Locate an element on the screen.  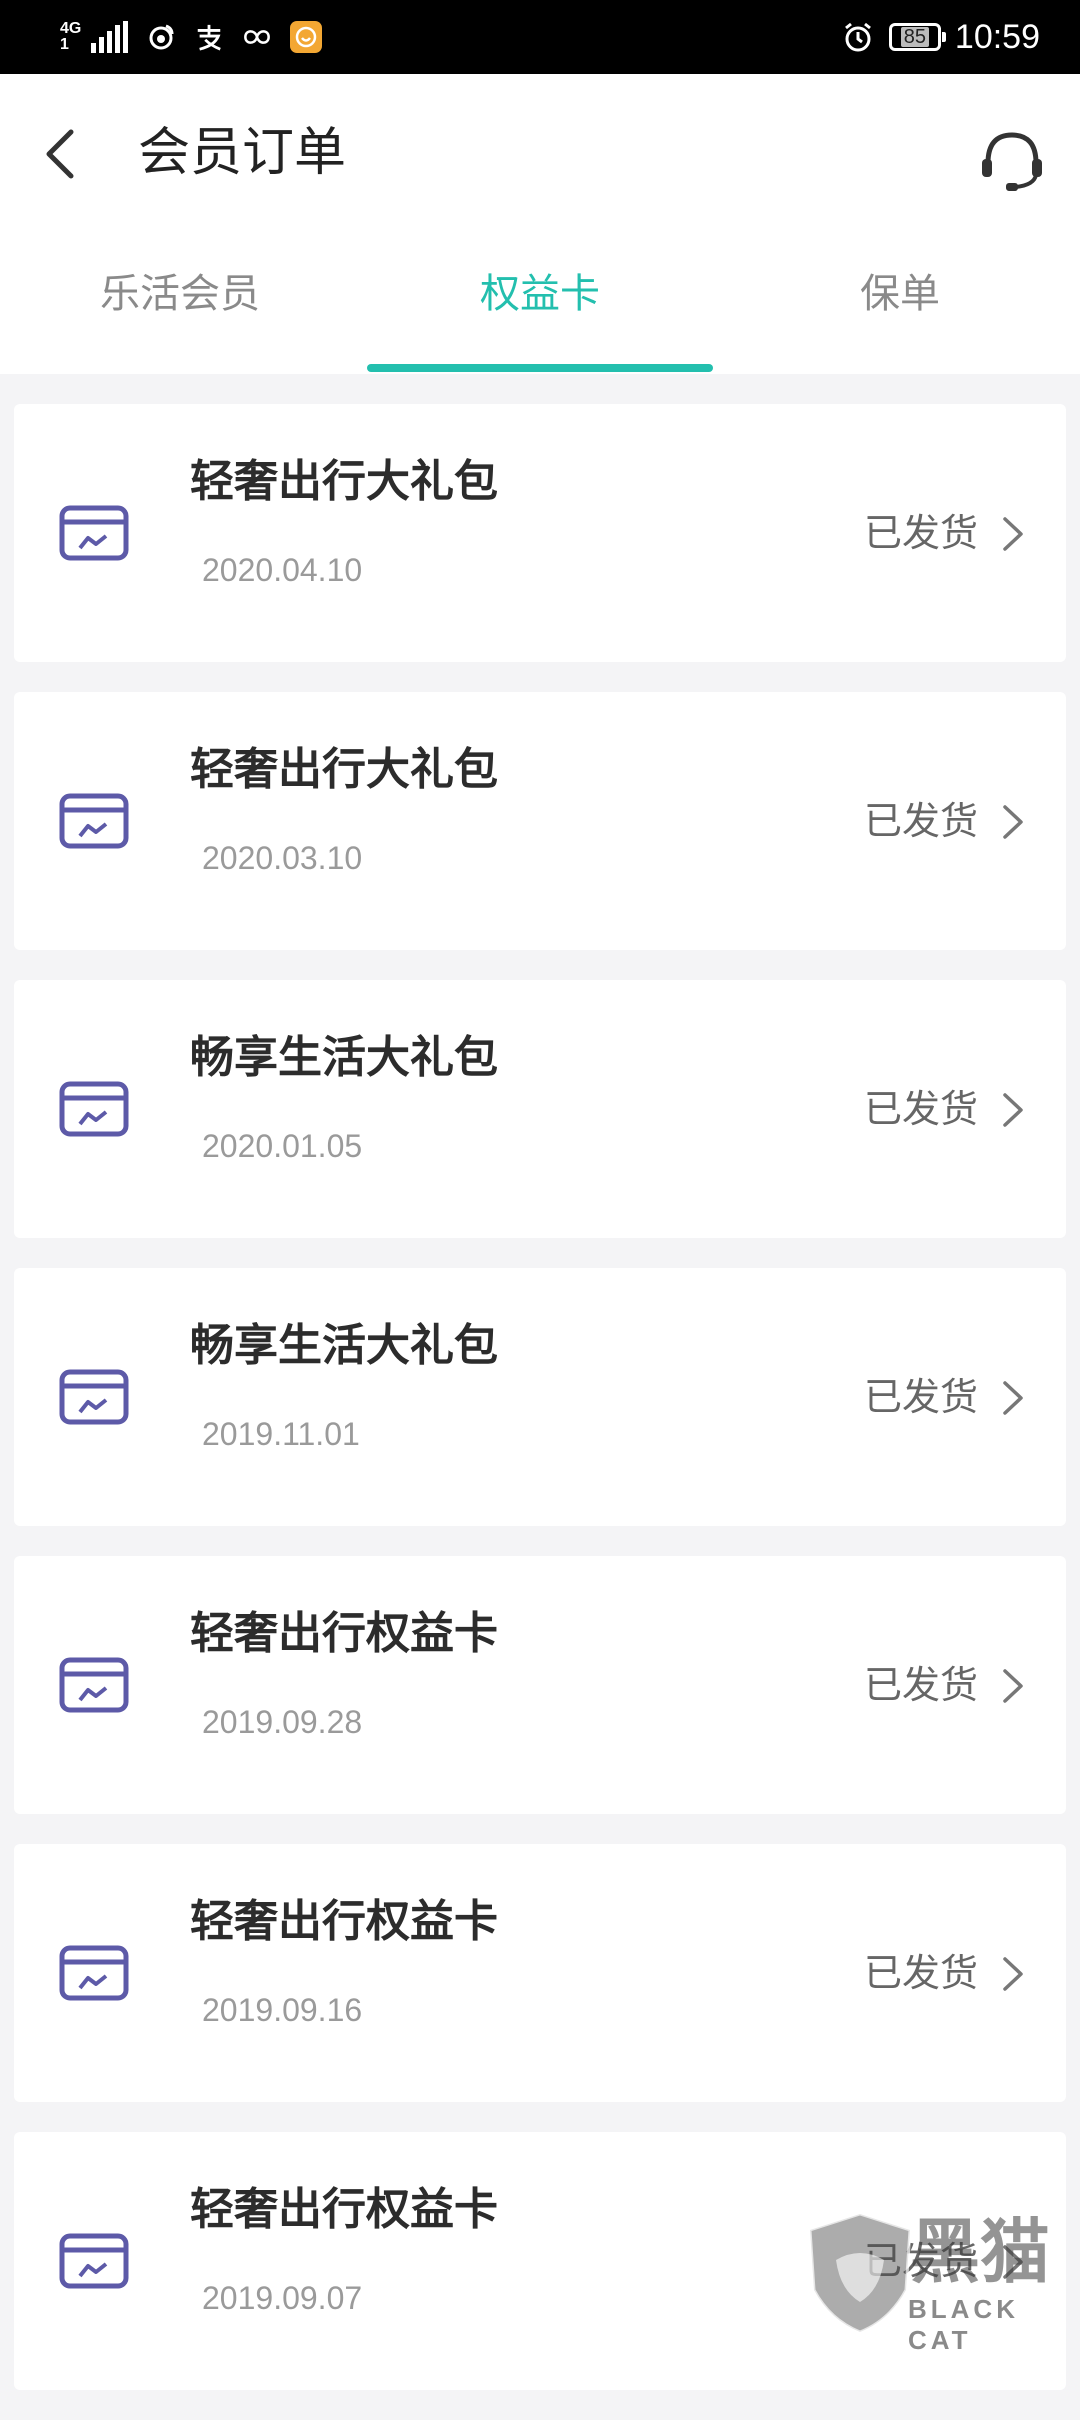
active-tab-indicator is located at coordinates (540, 368).